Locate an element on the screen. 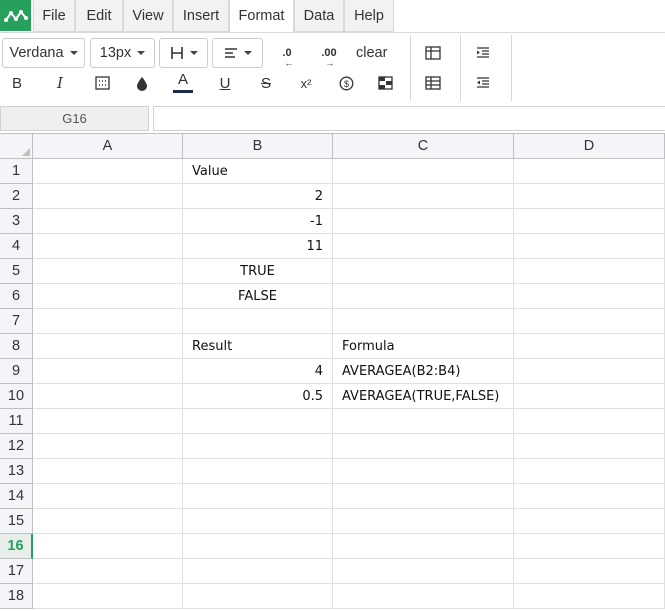  fill-color-button is located at coordinates (142, 83).